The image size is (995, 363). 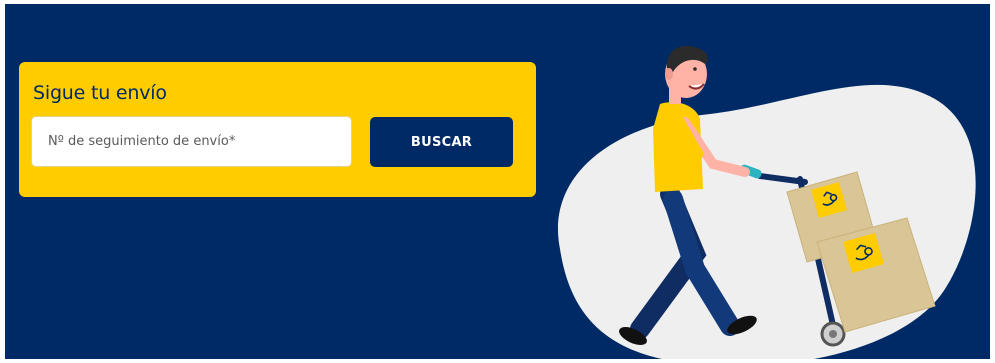 I want to click on tracking-number-input, so click(x=191, y=141).